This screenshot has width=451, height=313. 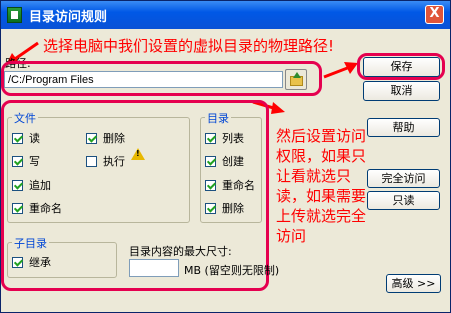 I want to click on file-delete-checkbox: 删除, so click(x=105, y=138).